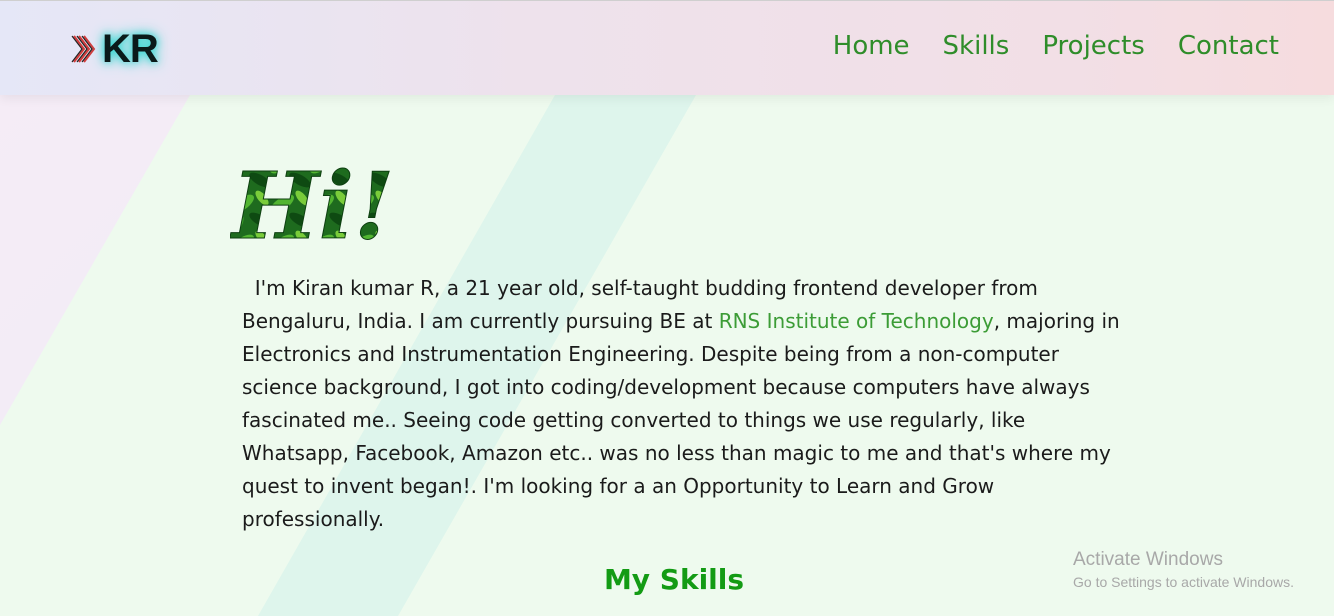 Image resolution: width=1334 pixels, height=616 pixels. I want to click on nav-projects-link: Projects, so click(1093, 46).